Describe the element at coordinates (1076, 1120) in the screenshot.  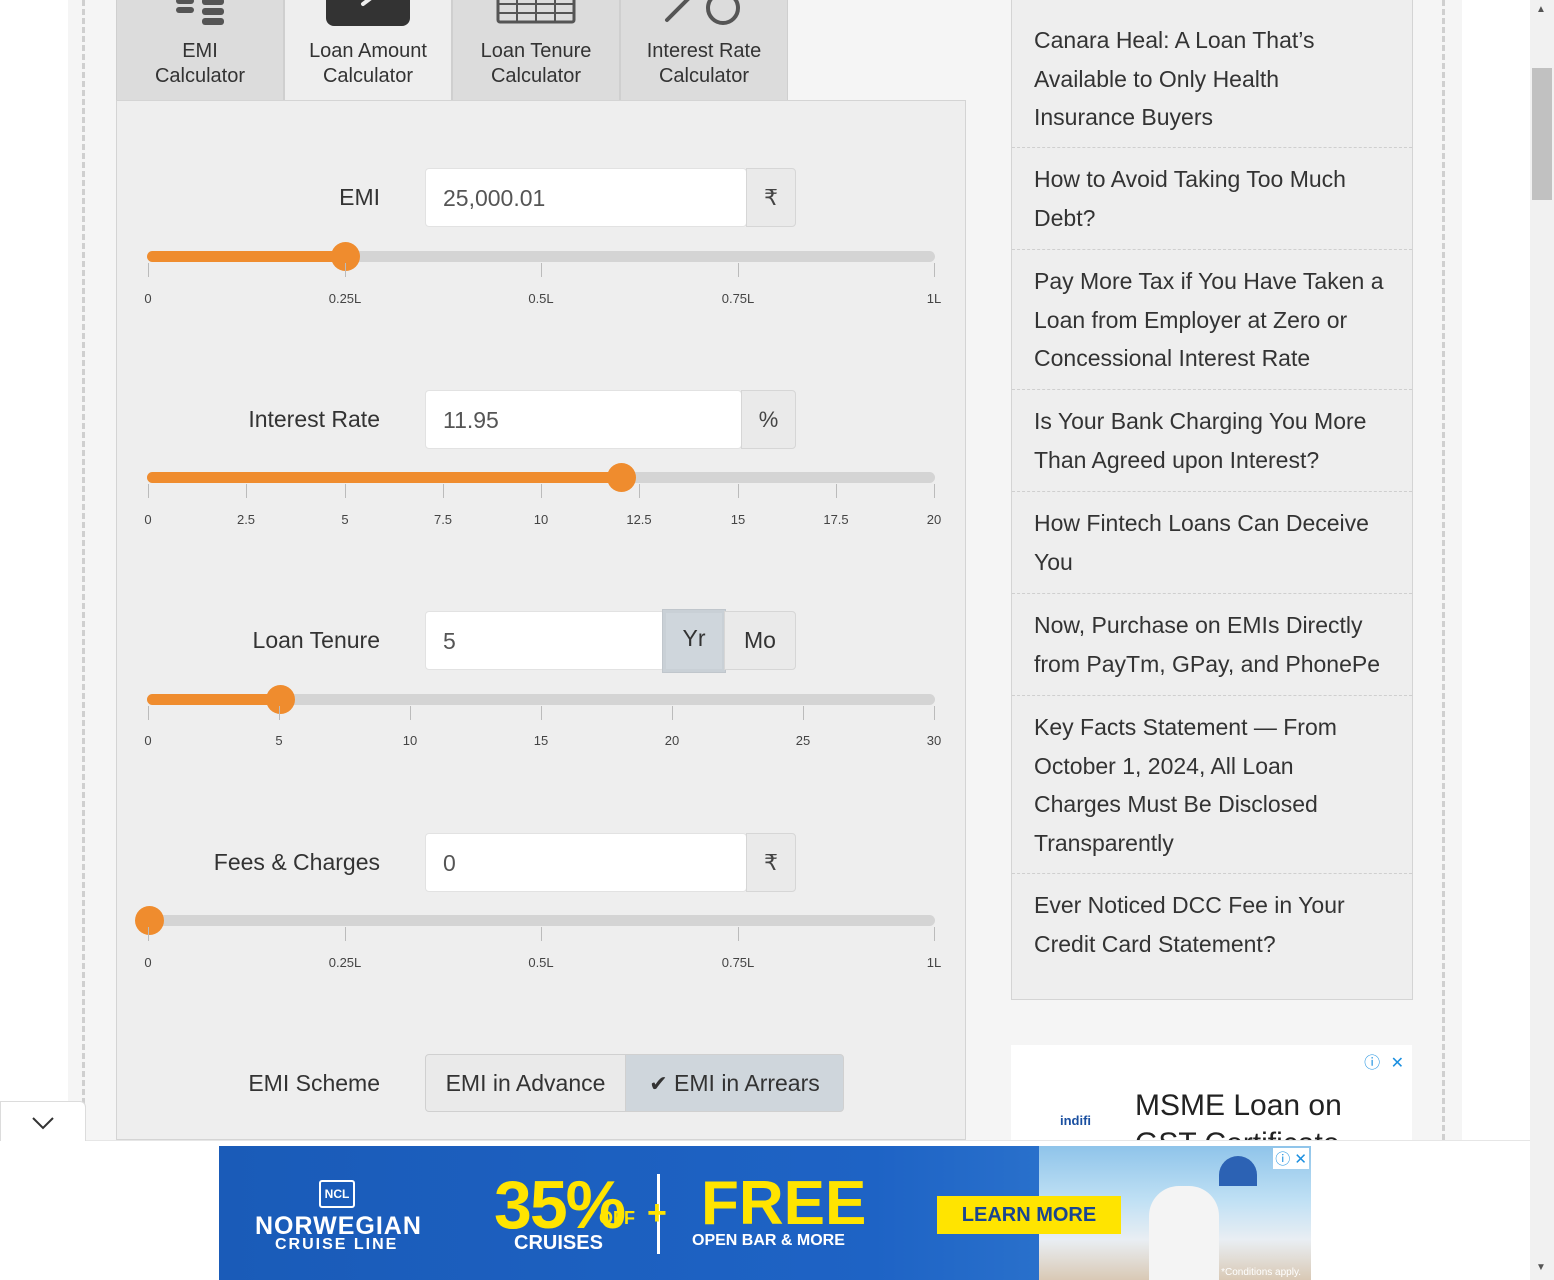
I see `ad-brand-logo: indifi` at that location.